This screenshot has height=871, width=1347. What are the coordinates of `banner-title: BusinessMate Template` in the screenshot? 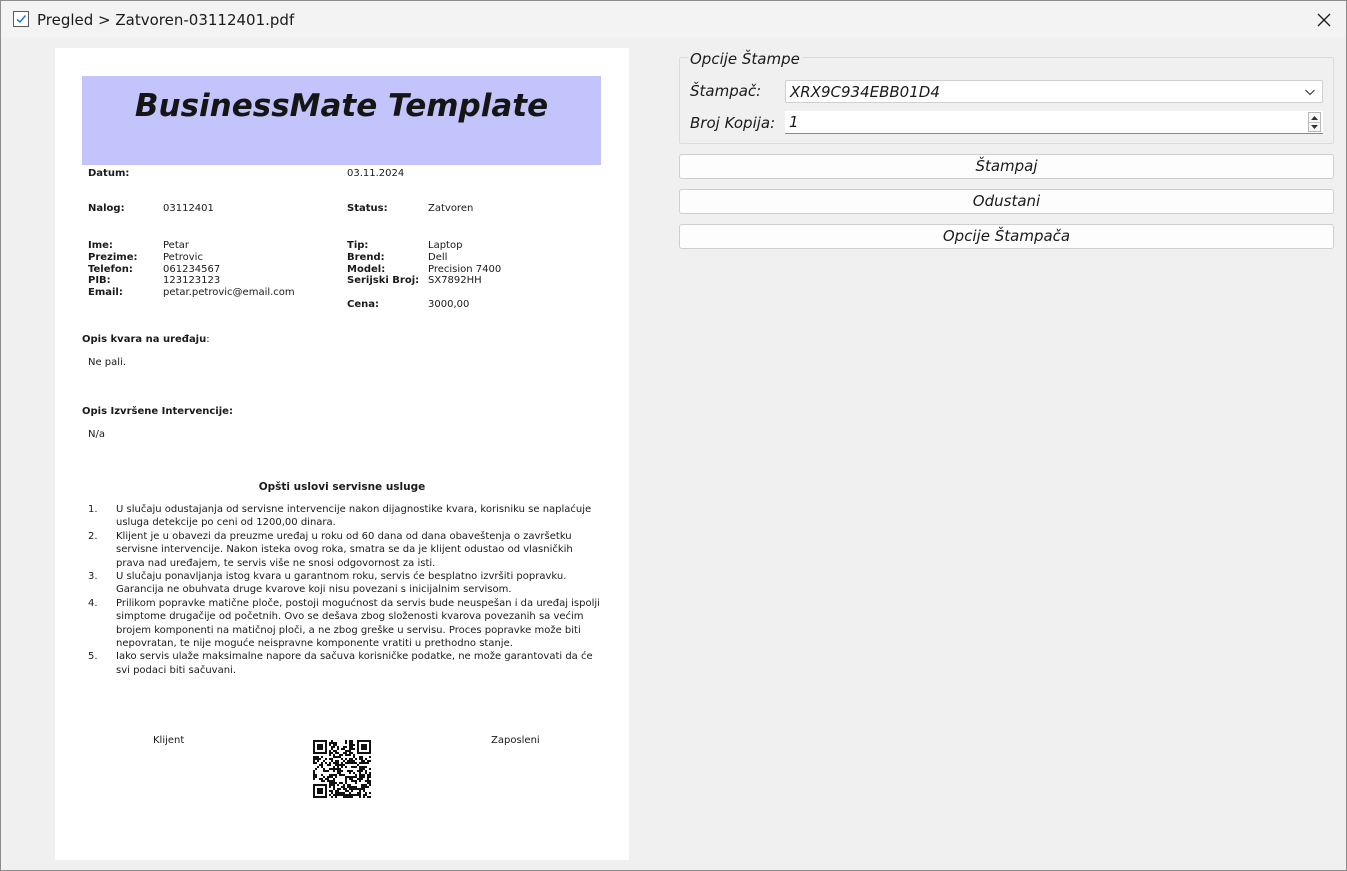 It's located at (341, 106).